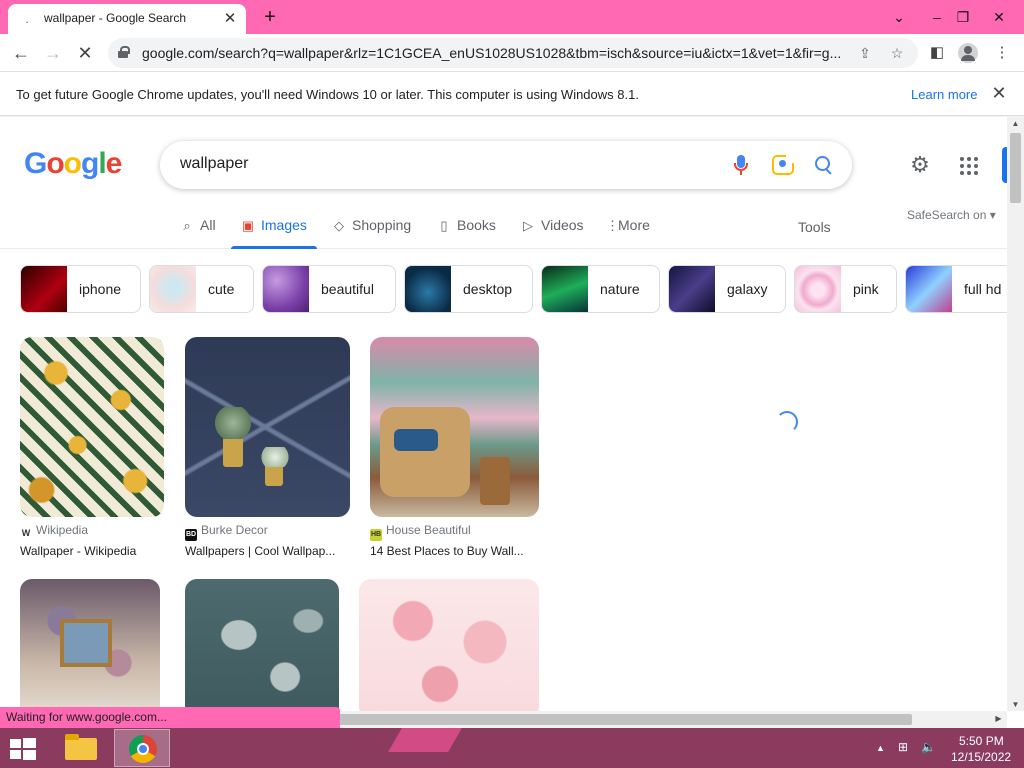 The height and width of the screenshot is (768, 1024). What do you see at coordinates (845, 289) in the screenshot?
I see `chip-pink: pink` at bounding box center [845, 289].